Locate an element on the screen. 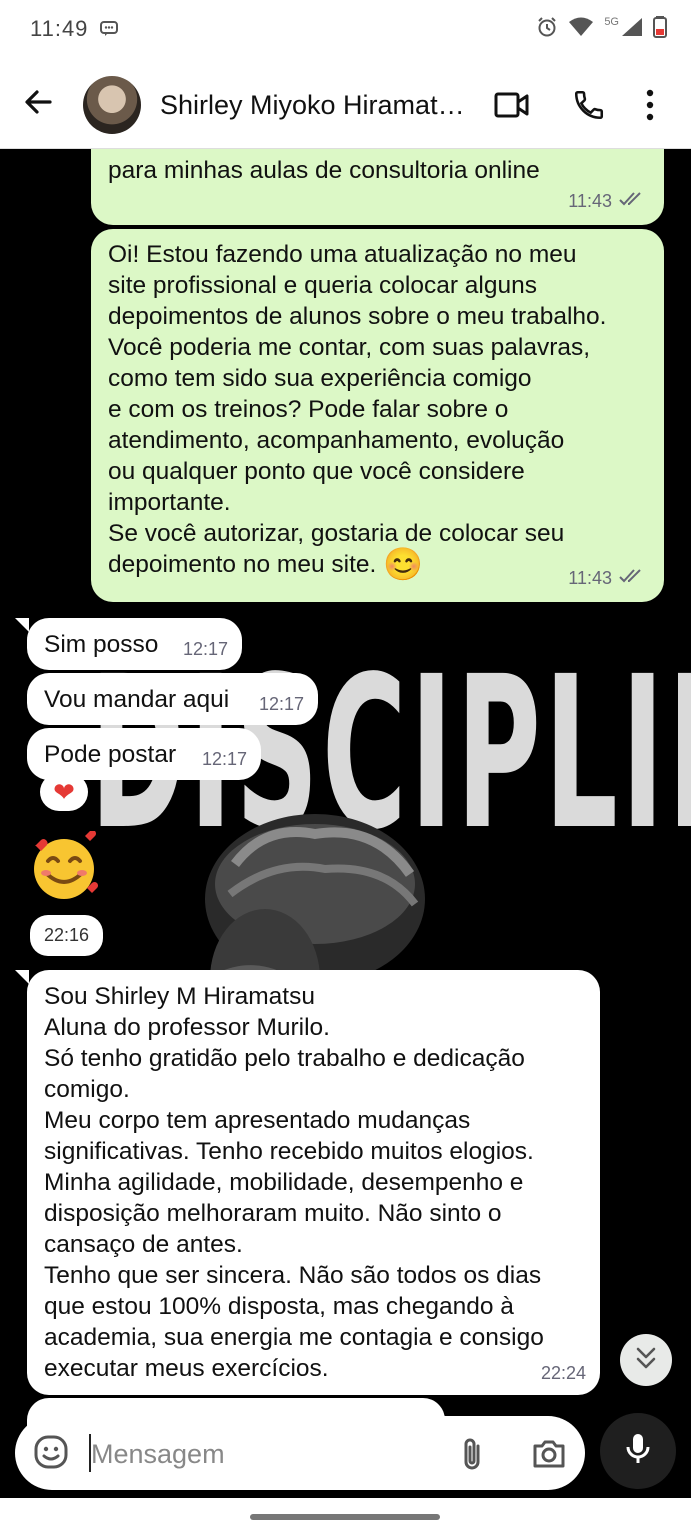 Image resolution: width=691 pixels, height=1536 pixels. camera-icon is located at coordinates (549, 1456).